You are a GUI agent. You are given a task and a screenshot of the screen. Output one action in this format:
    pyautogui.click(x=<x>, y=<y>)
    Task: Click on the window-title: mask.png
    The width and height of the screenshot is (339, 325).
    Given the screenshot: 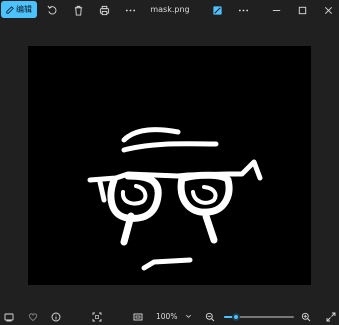 What is the action you would take?
    pyautogui.click(x=170, y=9)
    